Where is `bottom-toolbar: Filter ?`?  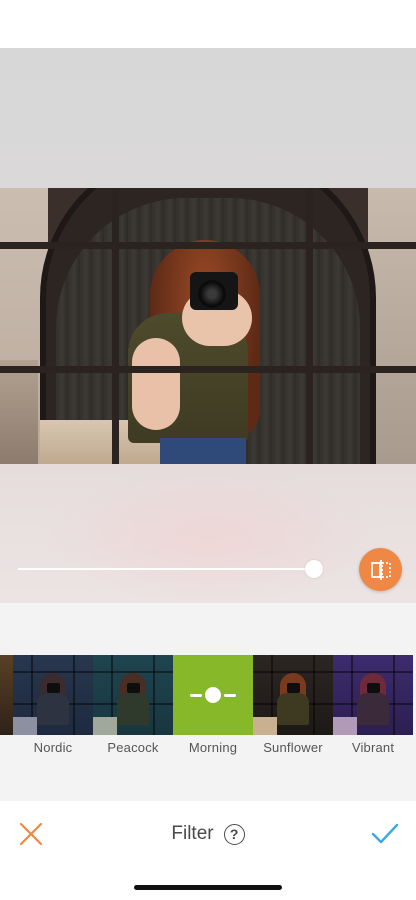 bottom-toolbar: Filter ? is located at coordinates (208, 850).